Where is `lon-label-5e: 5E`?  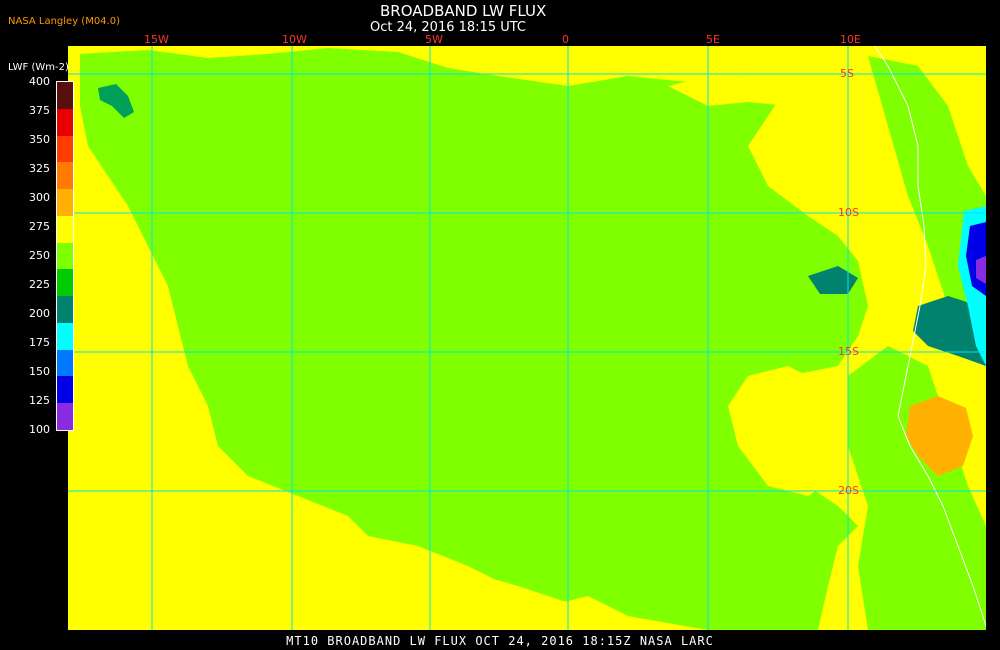
lon-label-5e: 5E is located at coordinates (713, 39).